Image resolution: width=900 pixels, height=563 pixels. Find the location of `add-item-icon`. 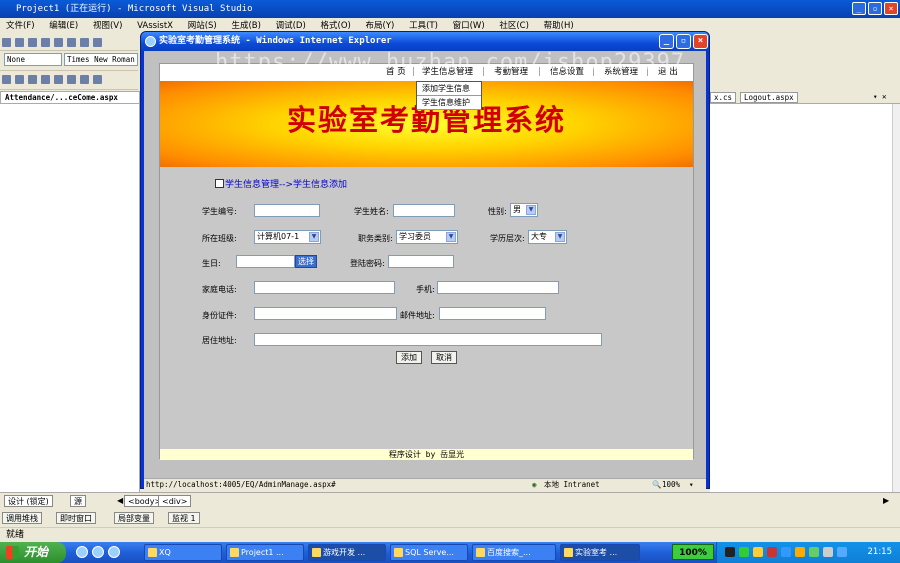

add-item-icon is located at coordinates (19, 79).